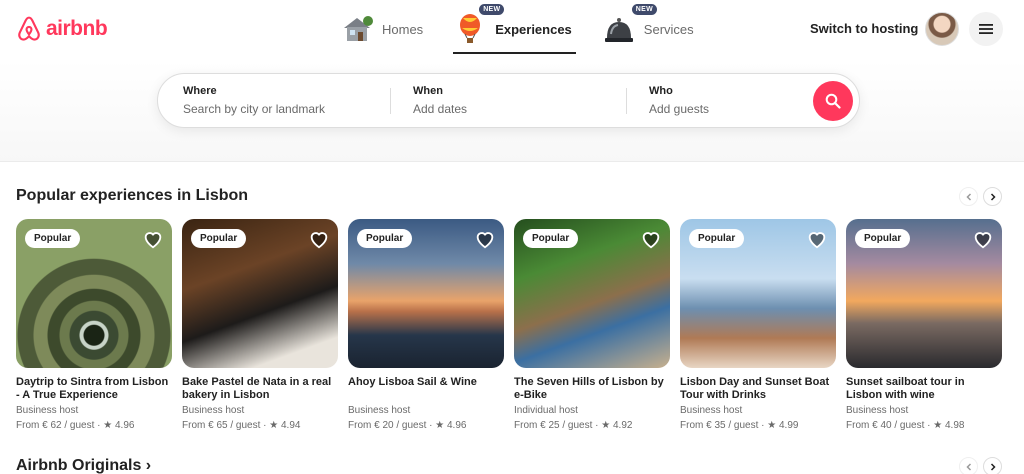 The height and width of the screenshot is (474, 1024). I want to click on hamburger-menu-icon, so click(986, 29).